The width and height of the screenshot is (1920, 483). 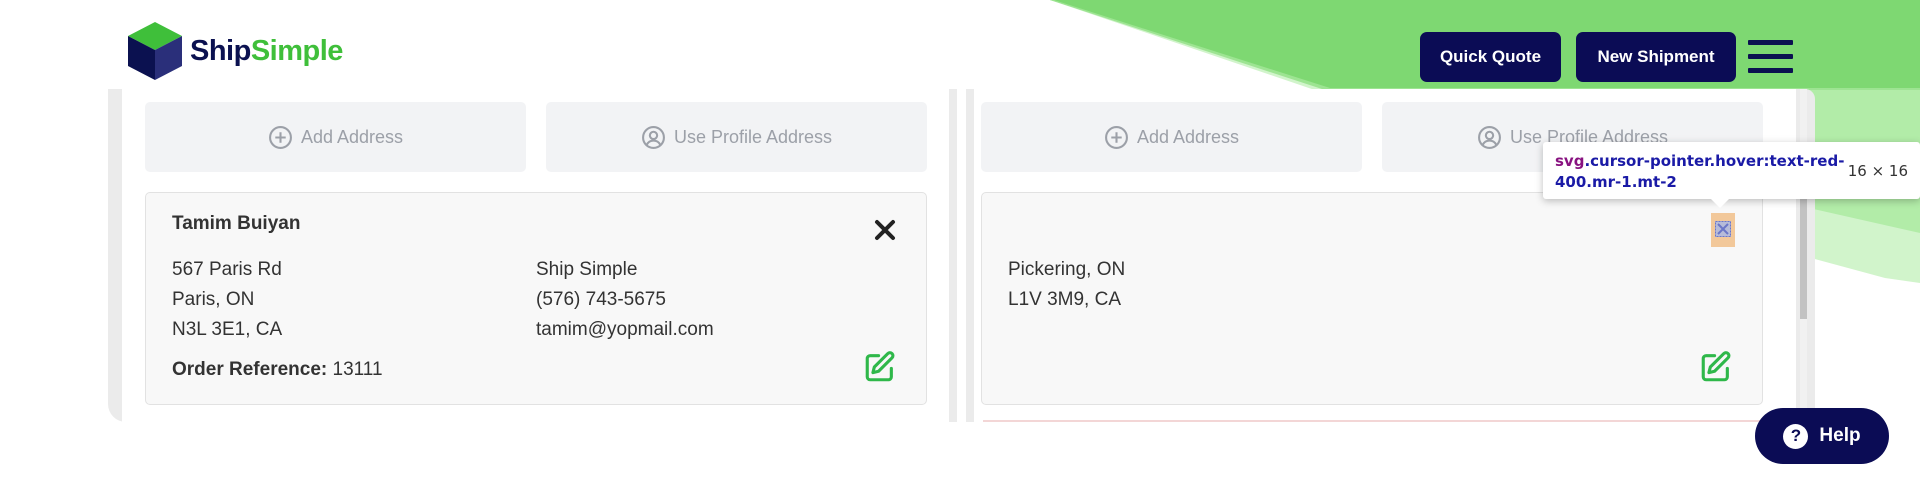 What do you see at coordinates (625, 329) in the screenshot?
I see `sender-email: tamim@yopmail.com` at bounding box center [625, 329].